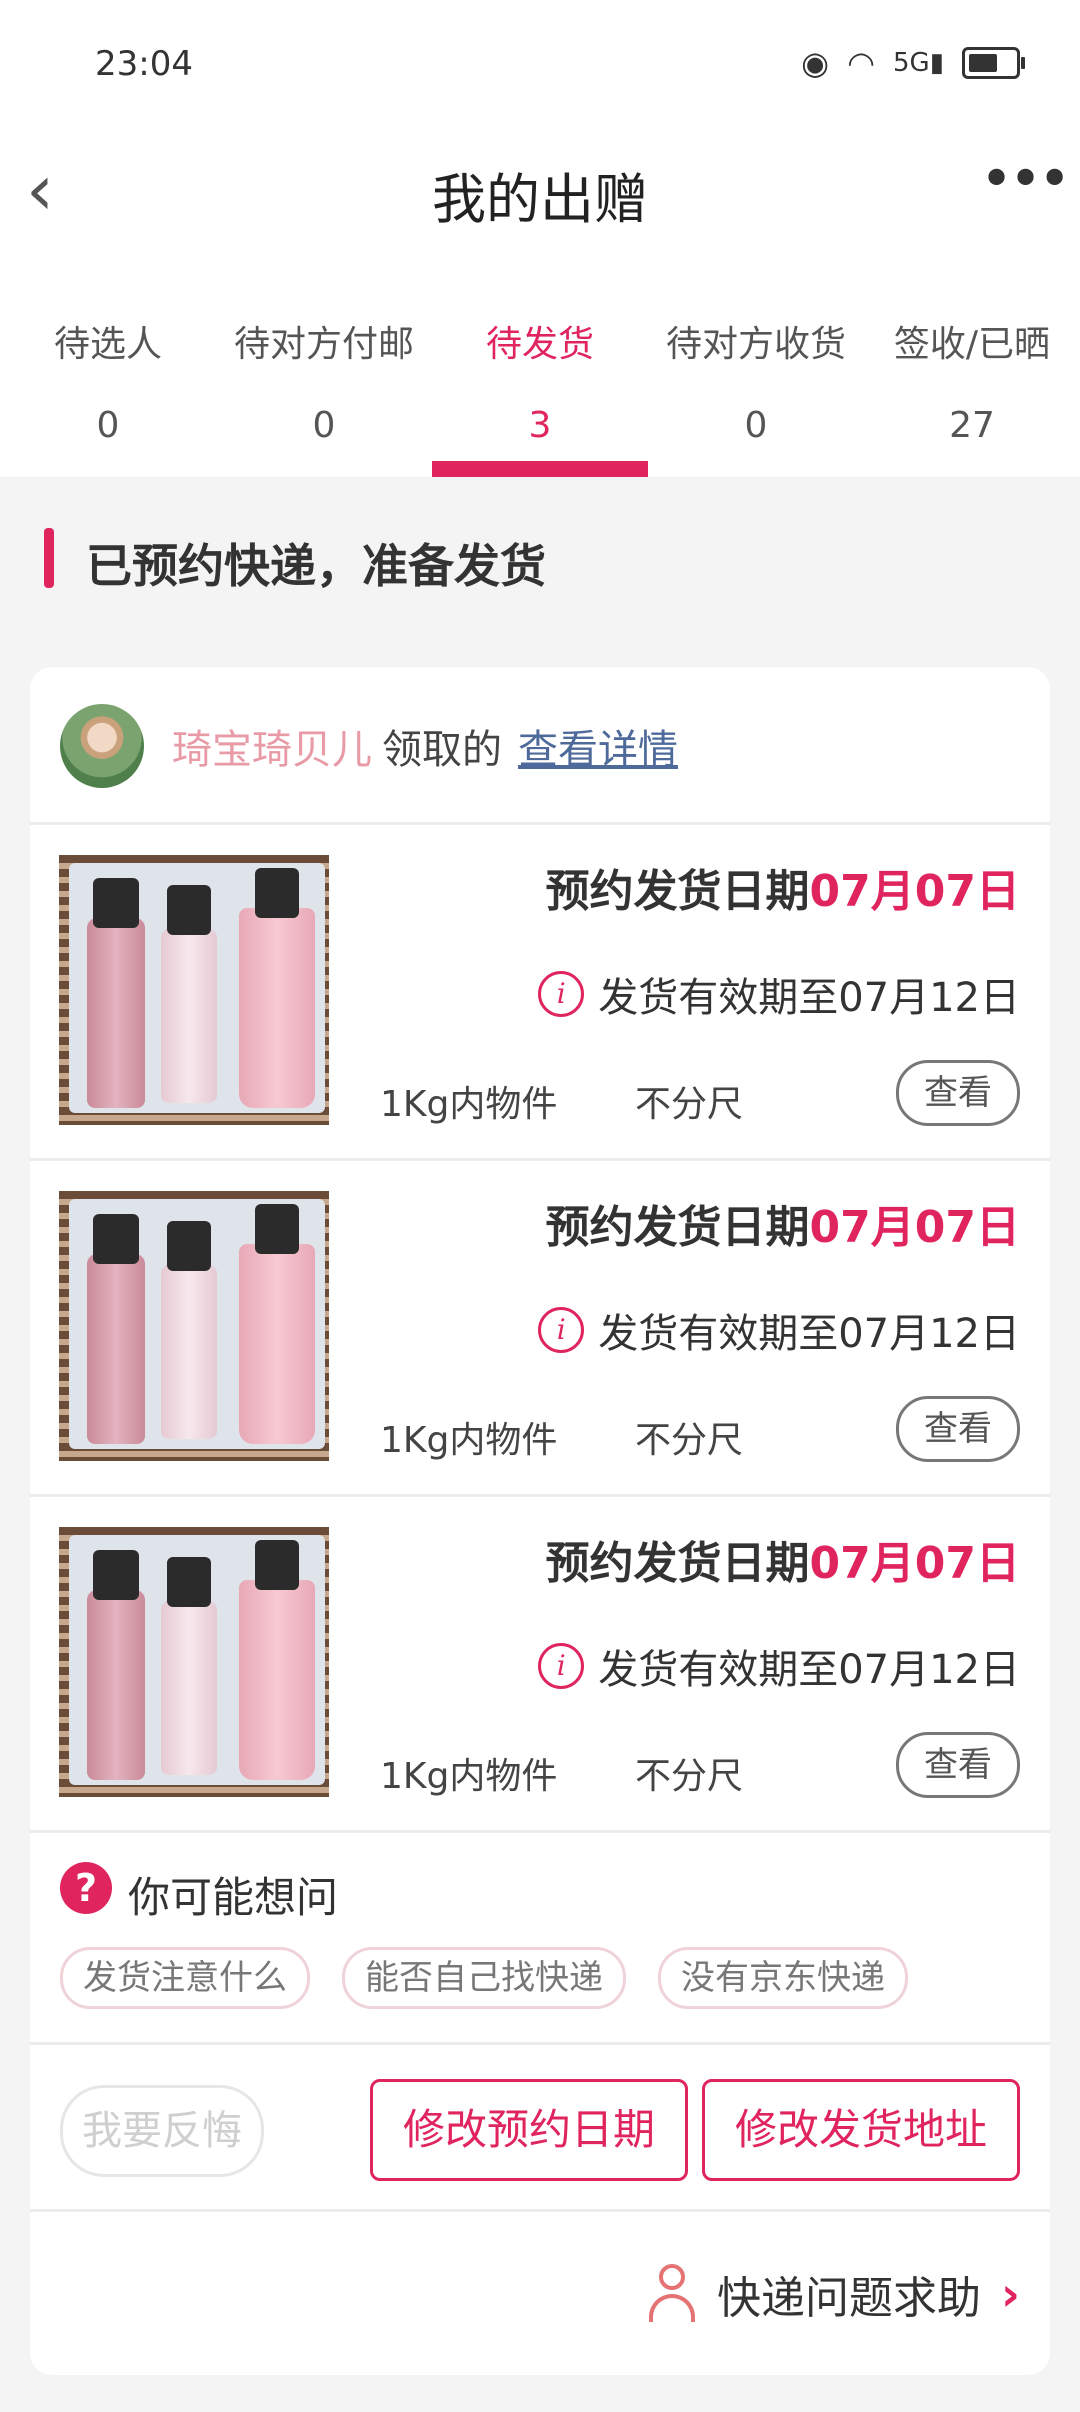 This screenshot has width=1080, height=2412. What do you see at coordinates (972, 425) in the screenshot?
I see `tab-count: 27` at bounding box center [972, 425].